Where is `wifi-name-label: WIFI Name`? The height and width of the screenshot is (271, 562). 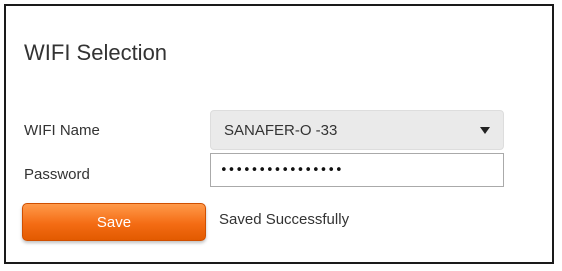
wifi-name-label: WIFI Name is located at coordinates (62, 130).